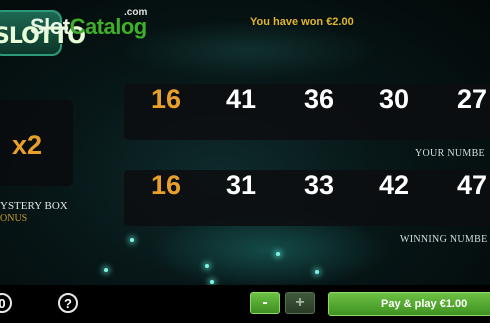 This screenshot has width=490, height=323. What do you see at coordinates (302, 22) in the screenshot?
I see `win-message: You have won €2.00` at bounding box center [302, 22].